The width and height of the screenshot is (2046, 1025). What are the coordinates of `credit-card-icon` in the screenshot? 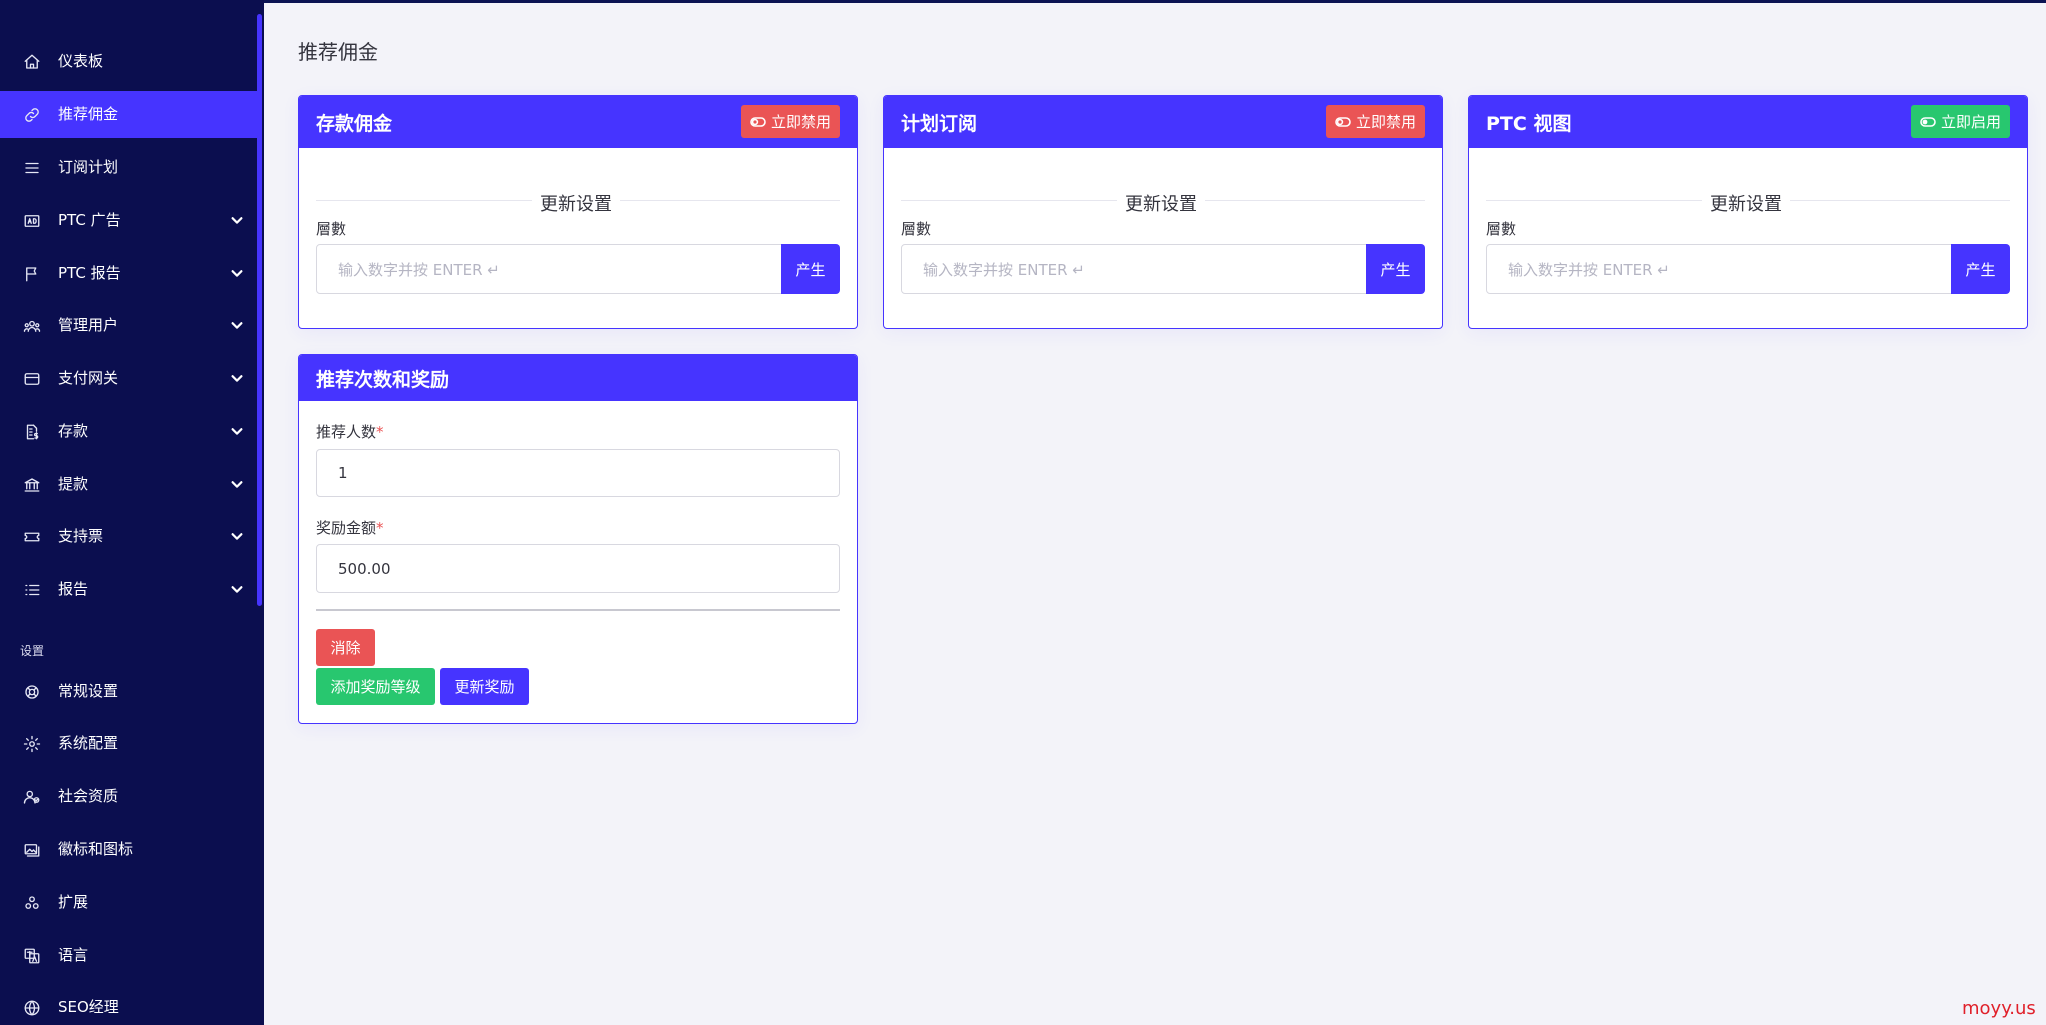 It's located at (32, 379).